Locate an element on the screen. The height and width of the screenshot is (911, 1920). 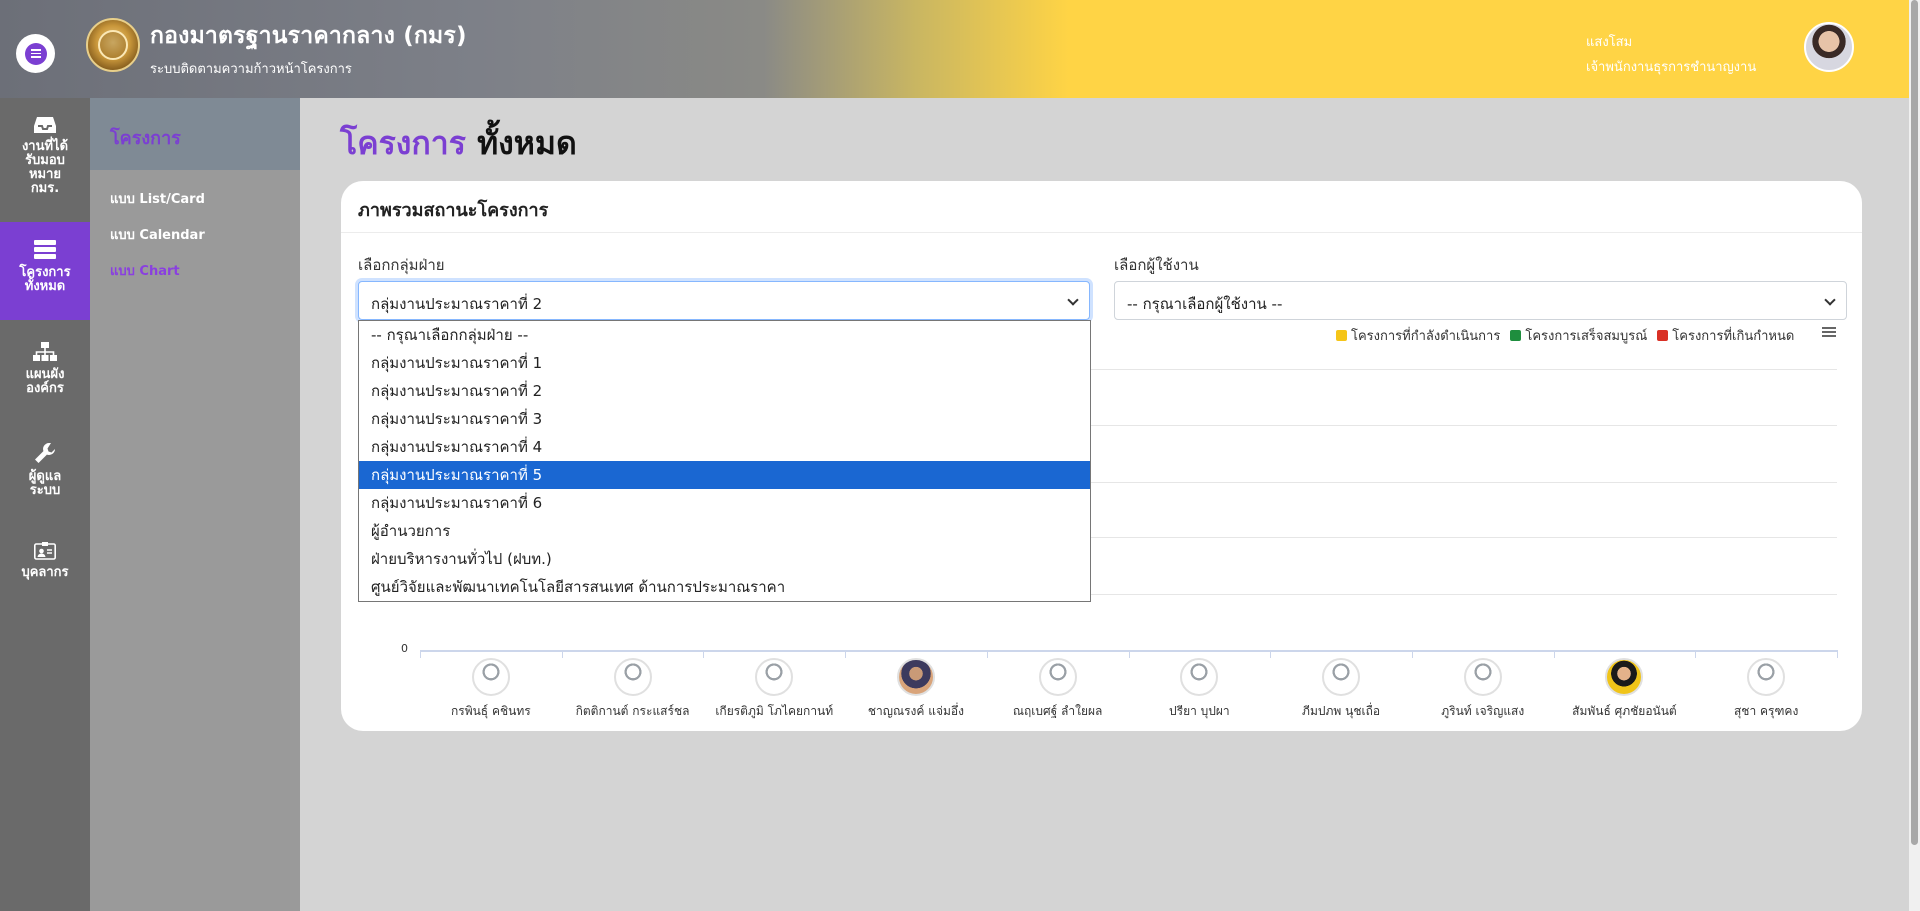
x-axis-category: สัมพันธ์ ศุภชัยอนันต์ is located at coordinates (1624, 689).